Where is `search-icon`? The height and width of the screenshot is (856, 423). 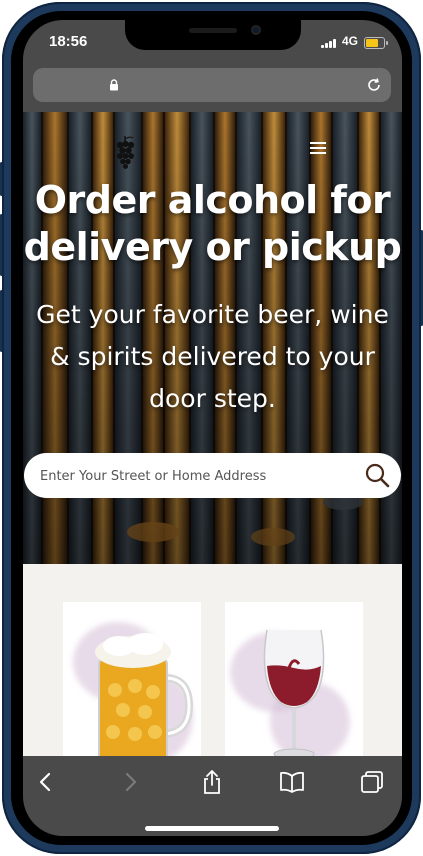 search-icon is located at coordinates (377, 475).